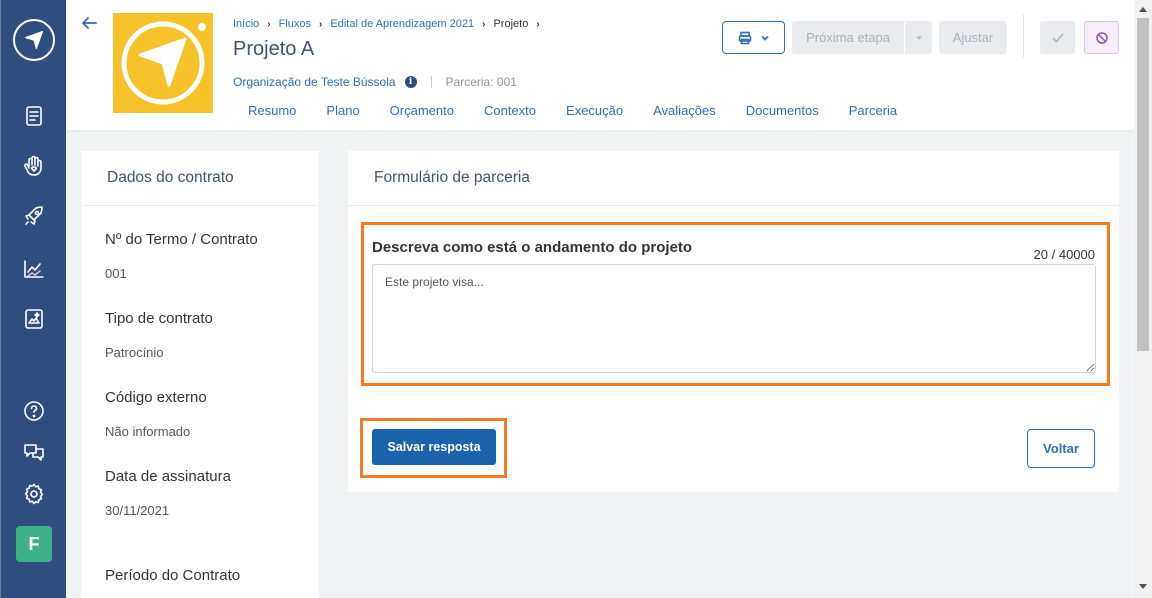  Describe the element at coordinates (274, 49) in the screenshot. I see `page-title: Projeto A` at that location.